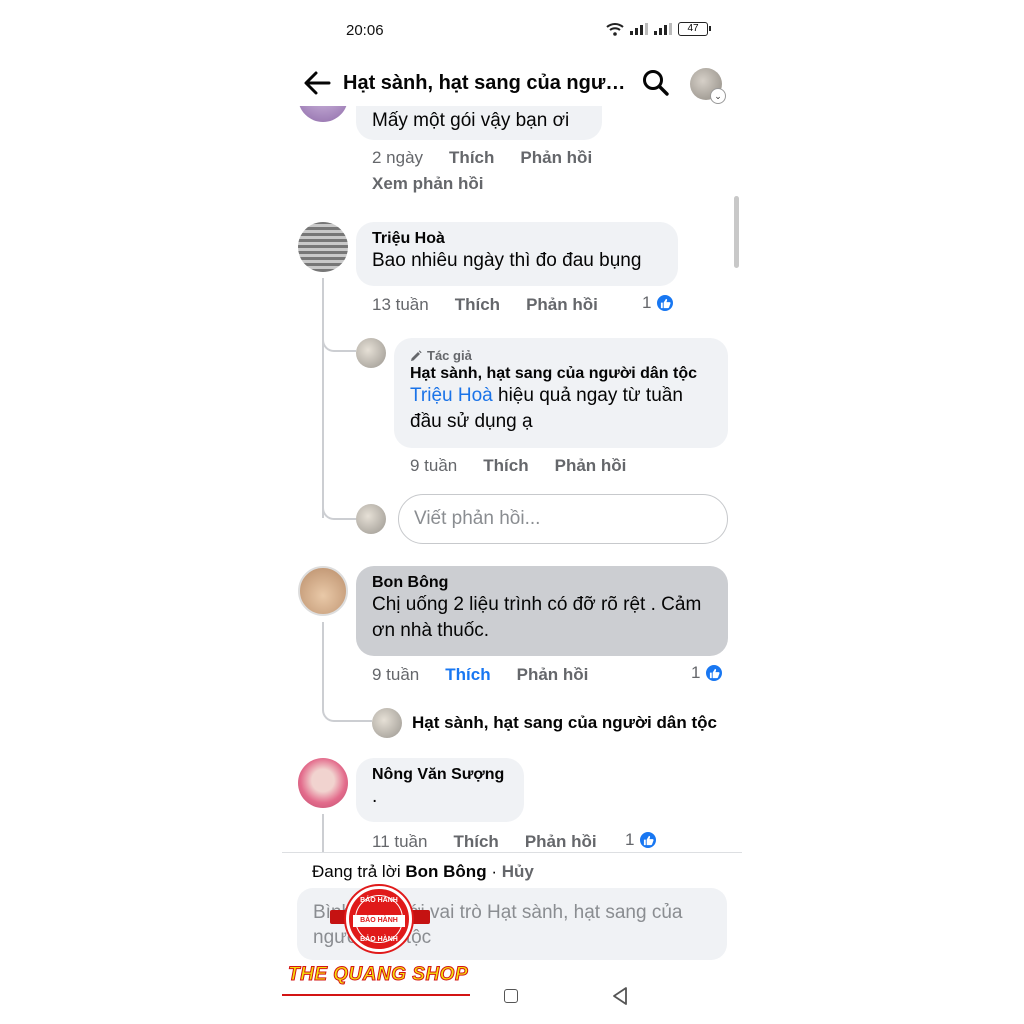 This screenshot has height=1024, width=1024. What do you see at coordinates (451, 395) in the screenshot?
I see `mention-link: Triệu Hoà` at bounding box center [451, 395].